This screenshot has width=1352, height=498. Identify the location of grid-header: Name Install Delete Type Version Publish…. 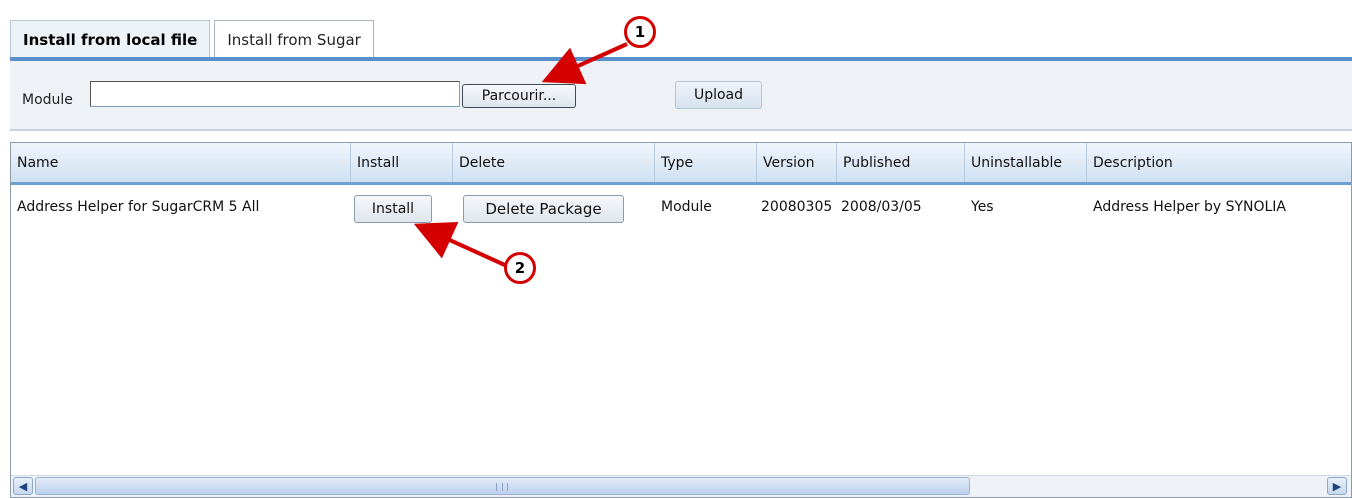
(681, 164).